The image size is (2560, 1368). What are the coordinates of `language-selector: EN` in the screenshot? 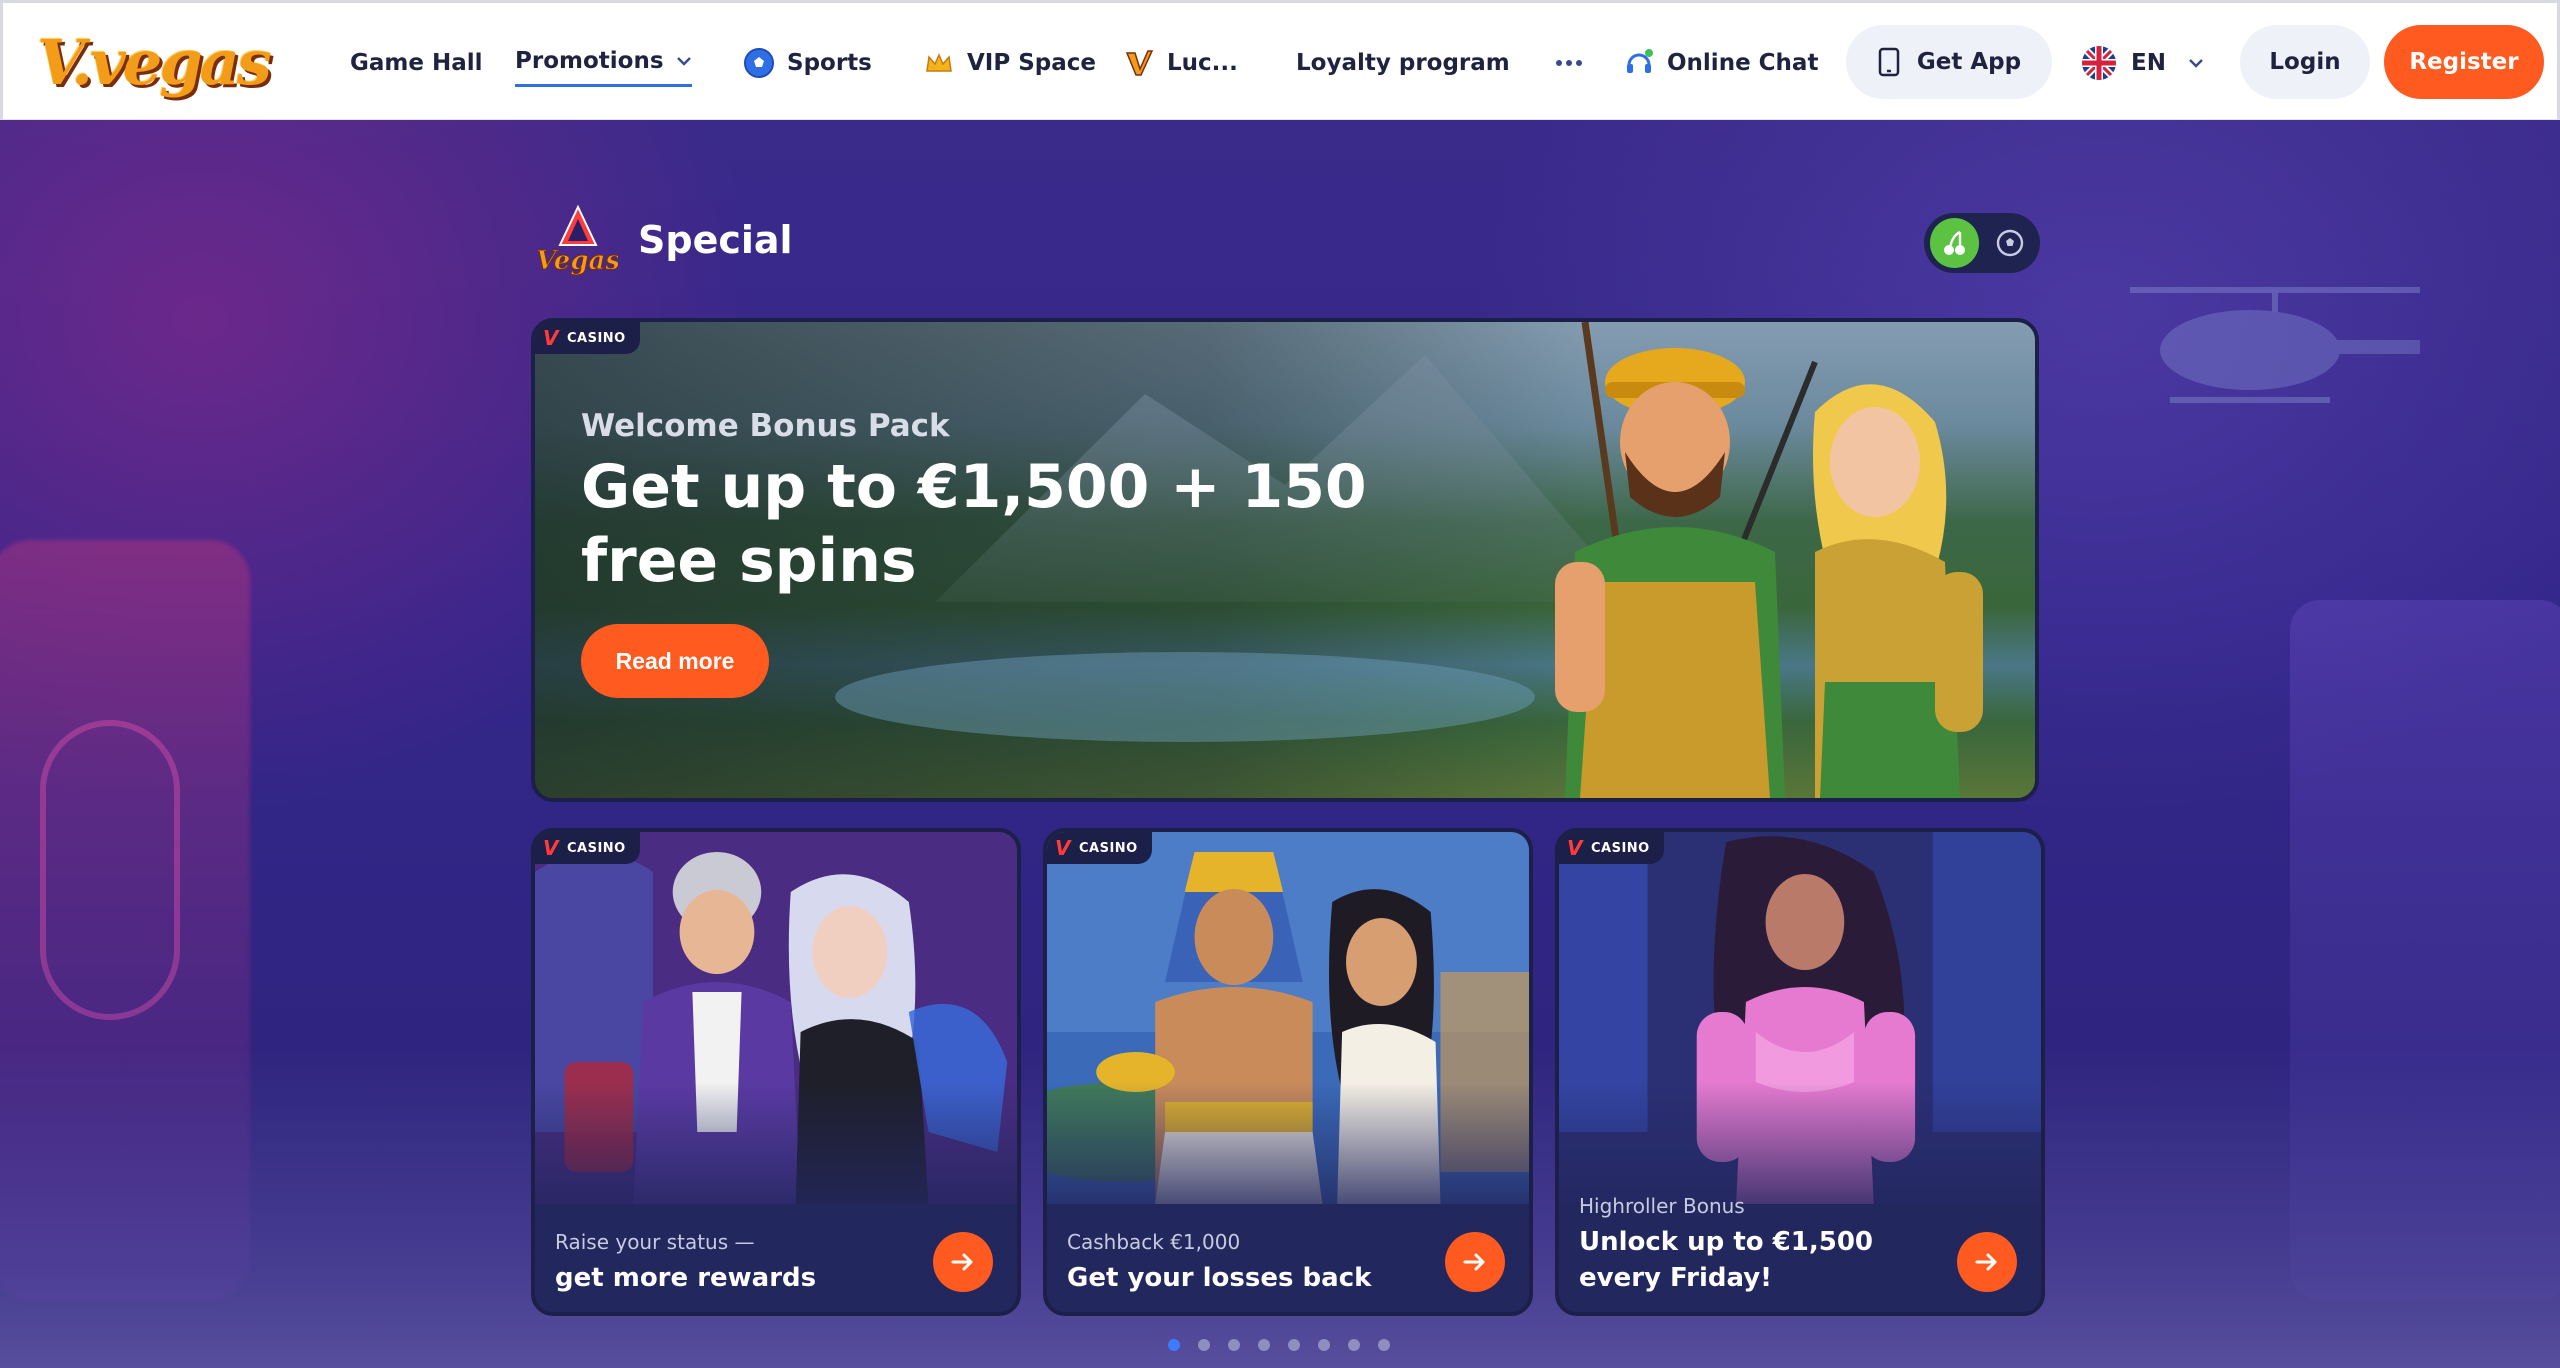 It's located at (2142, 63).